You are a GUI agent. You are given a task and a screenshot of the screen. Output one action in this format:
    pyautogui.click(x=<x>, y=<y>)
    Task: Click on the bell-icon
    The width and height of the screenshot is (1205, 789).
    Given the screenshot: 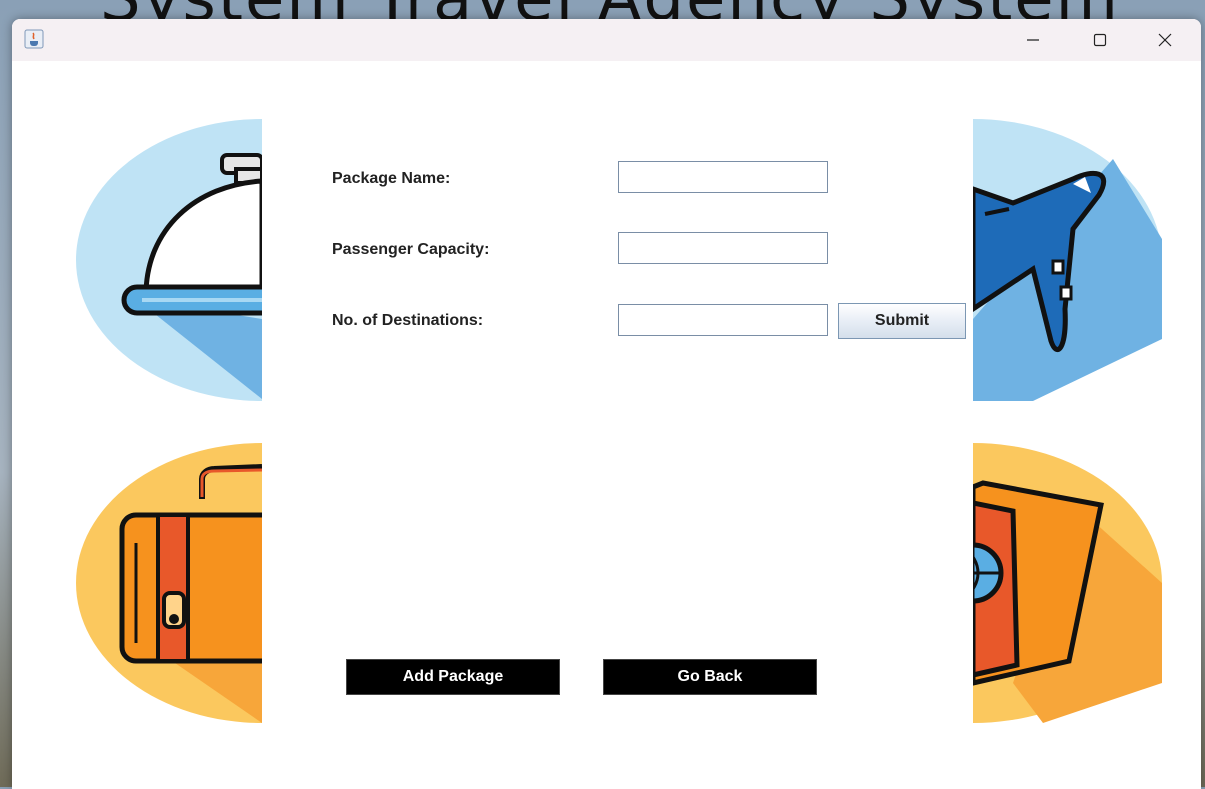 What is the action you would take?
    pyautogui.click(x=169, y=260)
    